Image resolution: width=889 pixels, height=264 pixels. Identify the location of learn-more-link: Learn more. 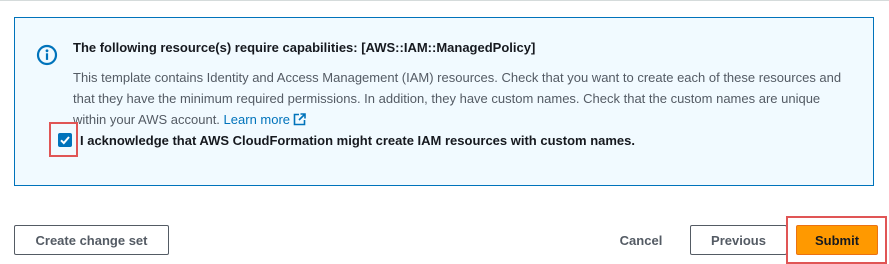
(265, 119).